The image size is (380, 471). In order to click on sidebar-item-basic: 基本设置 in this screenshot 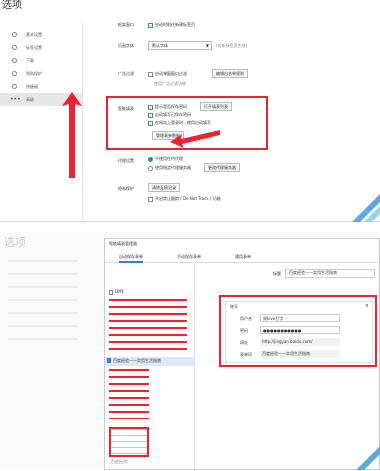, I will do `click(41, 34)`.